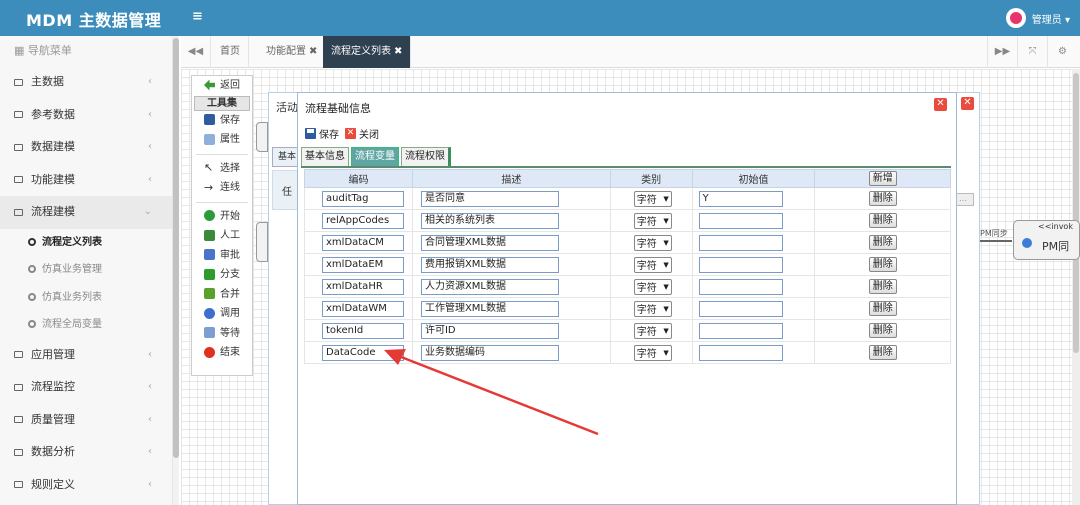 This screenshot has height=505, width=1080. Describe the element at coordinates (53, 451) in the screenshot. I see `sidebar-item-label: 数据分析` at that location.